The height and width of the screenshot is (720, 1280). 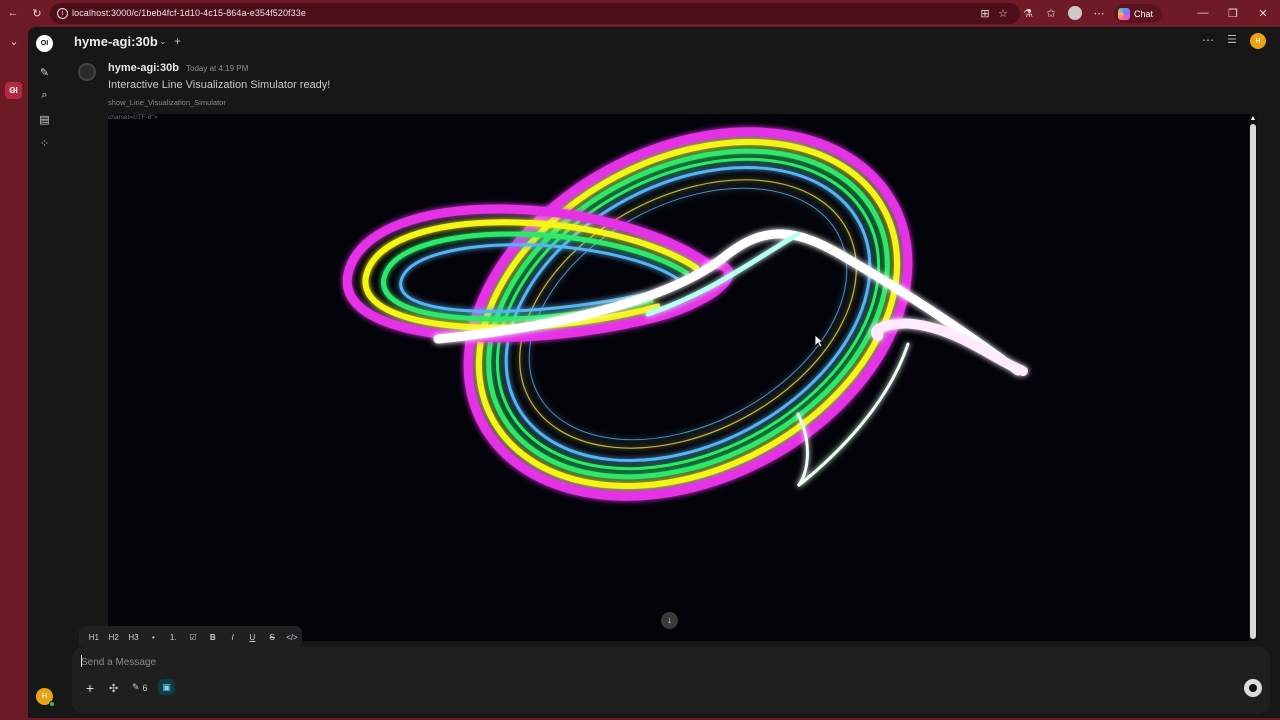 I want to click on new-tab-plus-icon: +, so click(x=14, y=91).